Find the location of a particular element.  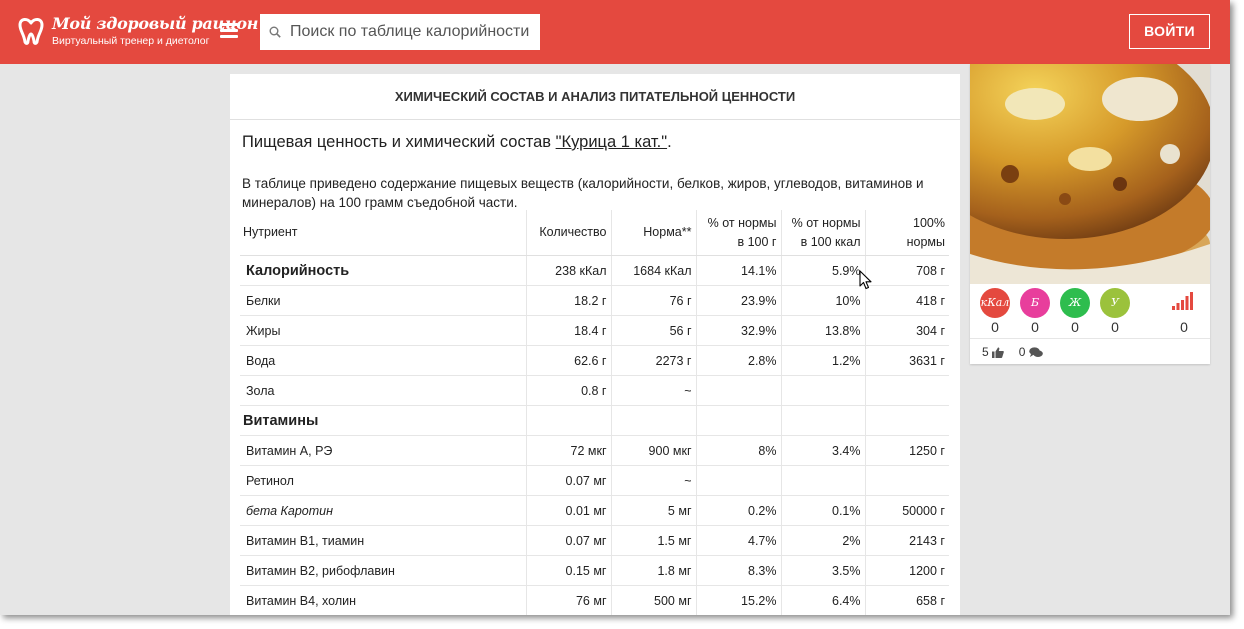

table-cell: 76 г is located at coordinates (653, 300).